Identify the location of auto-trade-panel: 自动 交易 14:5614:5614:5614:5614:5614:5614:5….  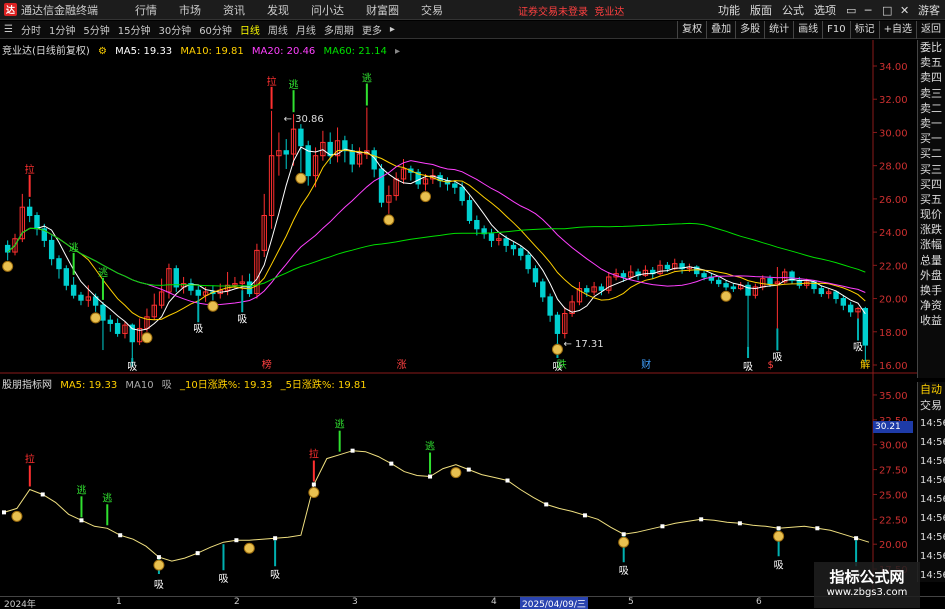
(931, 482).